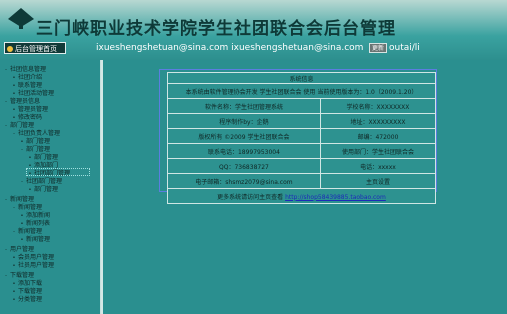  What do you see at coordinates (36, 134) in the screenshot?
I see `sidebar-item: - 社团负责人管理` at bounding box center [36, 134].